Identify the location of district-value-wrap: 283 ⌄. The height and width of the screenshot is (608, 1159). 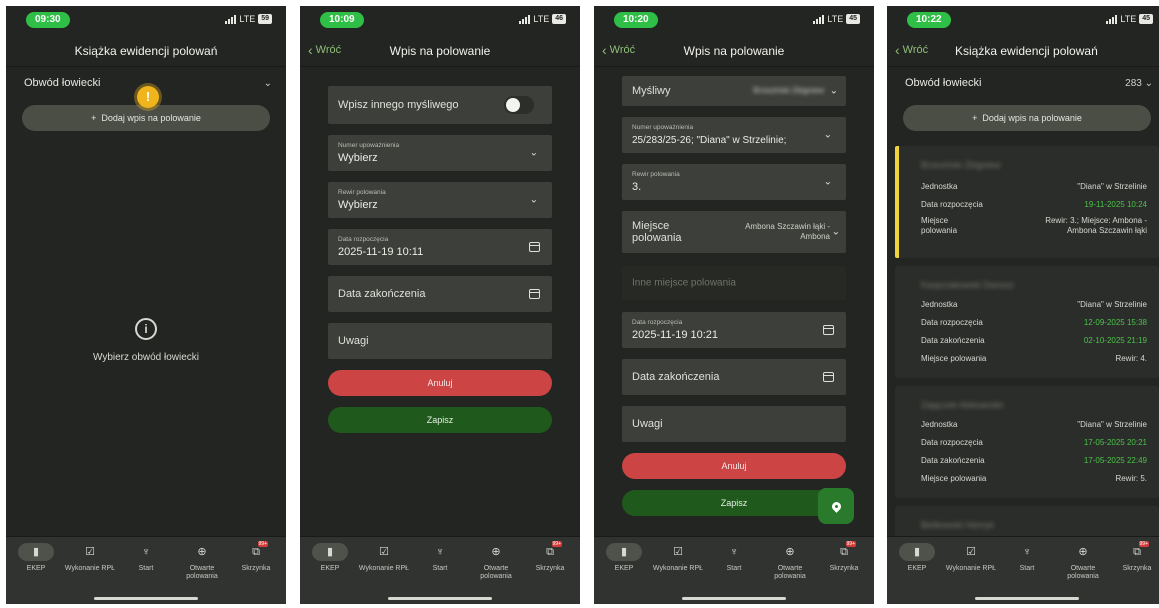
(1139, 83).